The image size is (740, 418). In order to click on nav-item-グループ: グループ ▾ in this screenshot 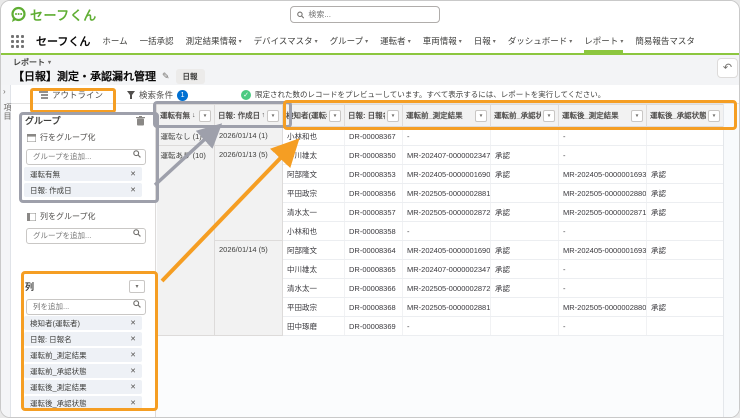, I will do `click(349, 41)`.